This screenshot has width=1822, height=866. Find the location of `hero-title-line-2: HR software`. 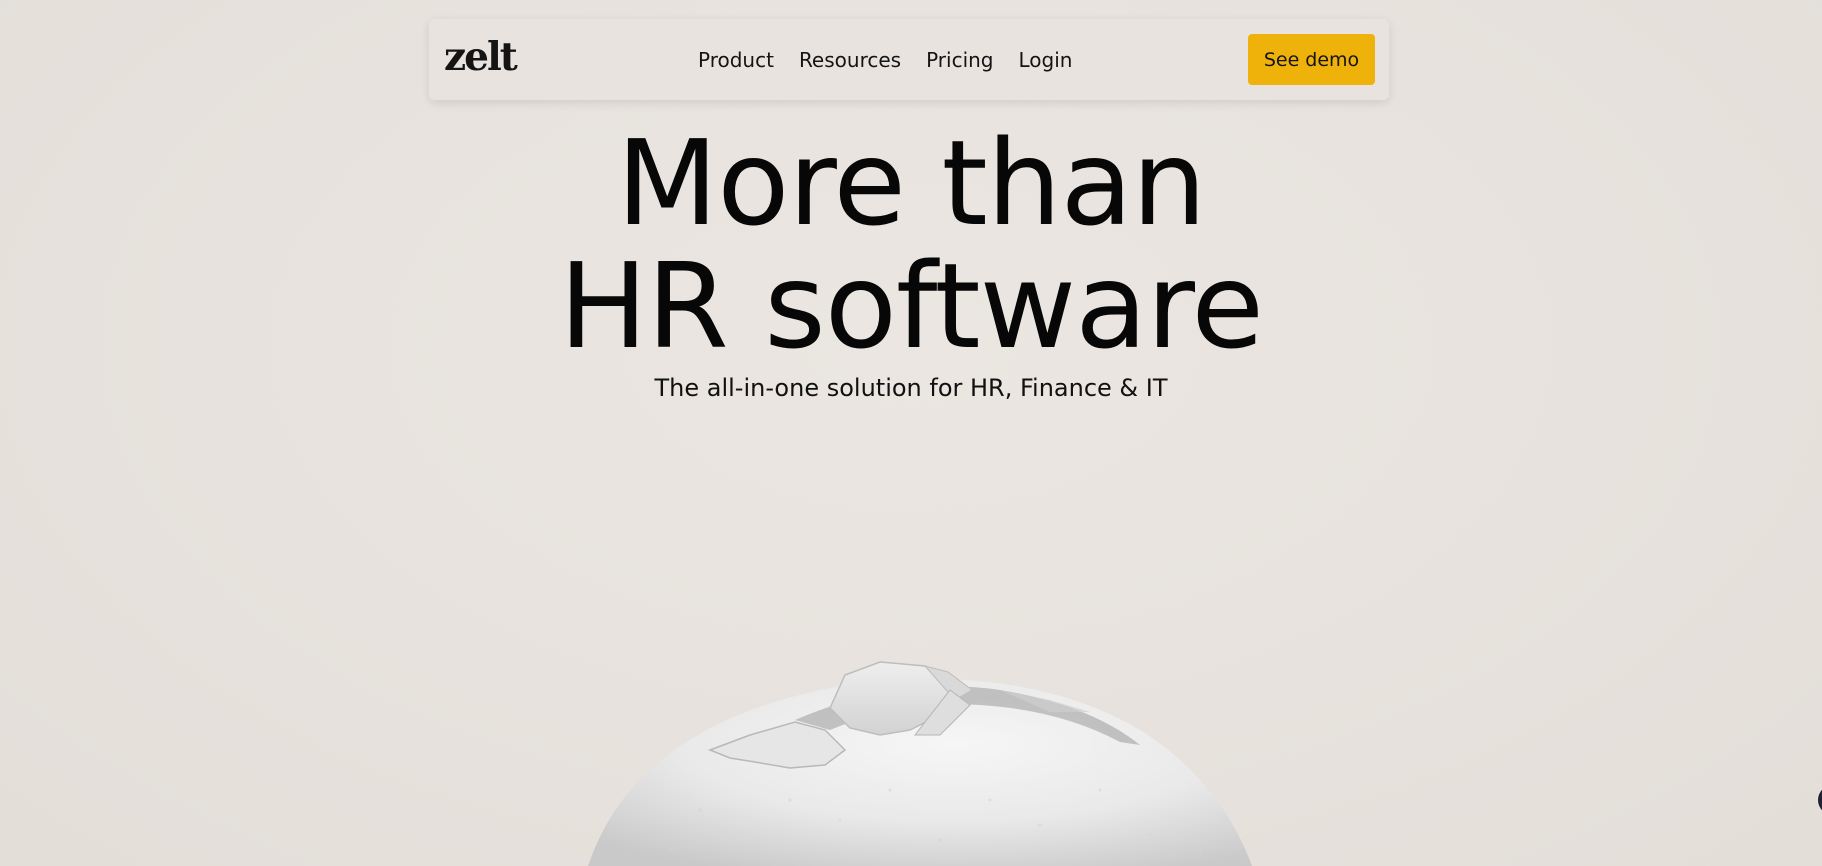

hero-title-line-2: HR software is located at coordinates (911, 306).